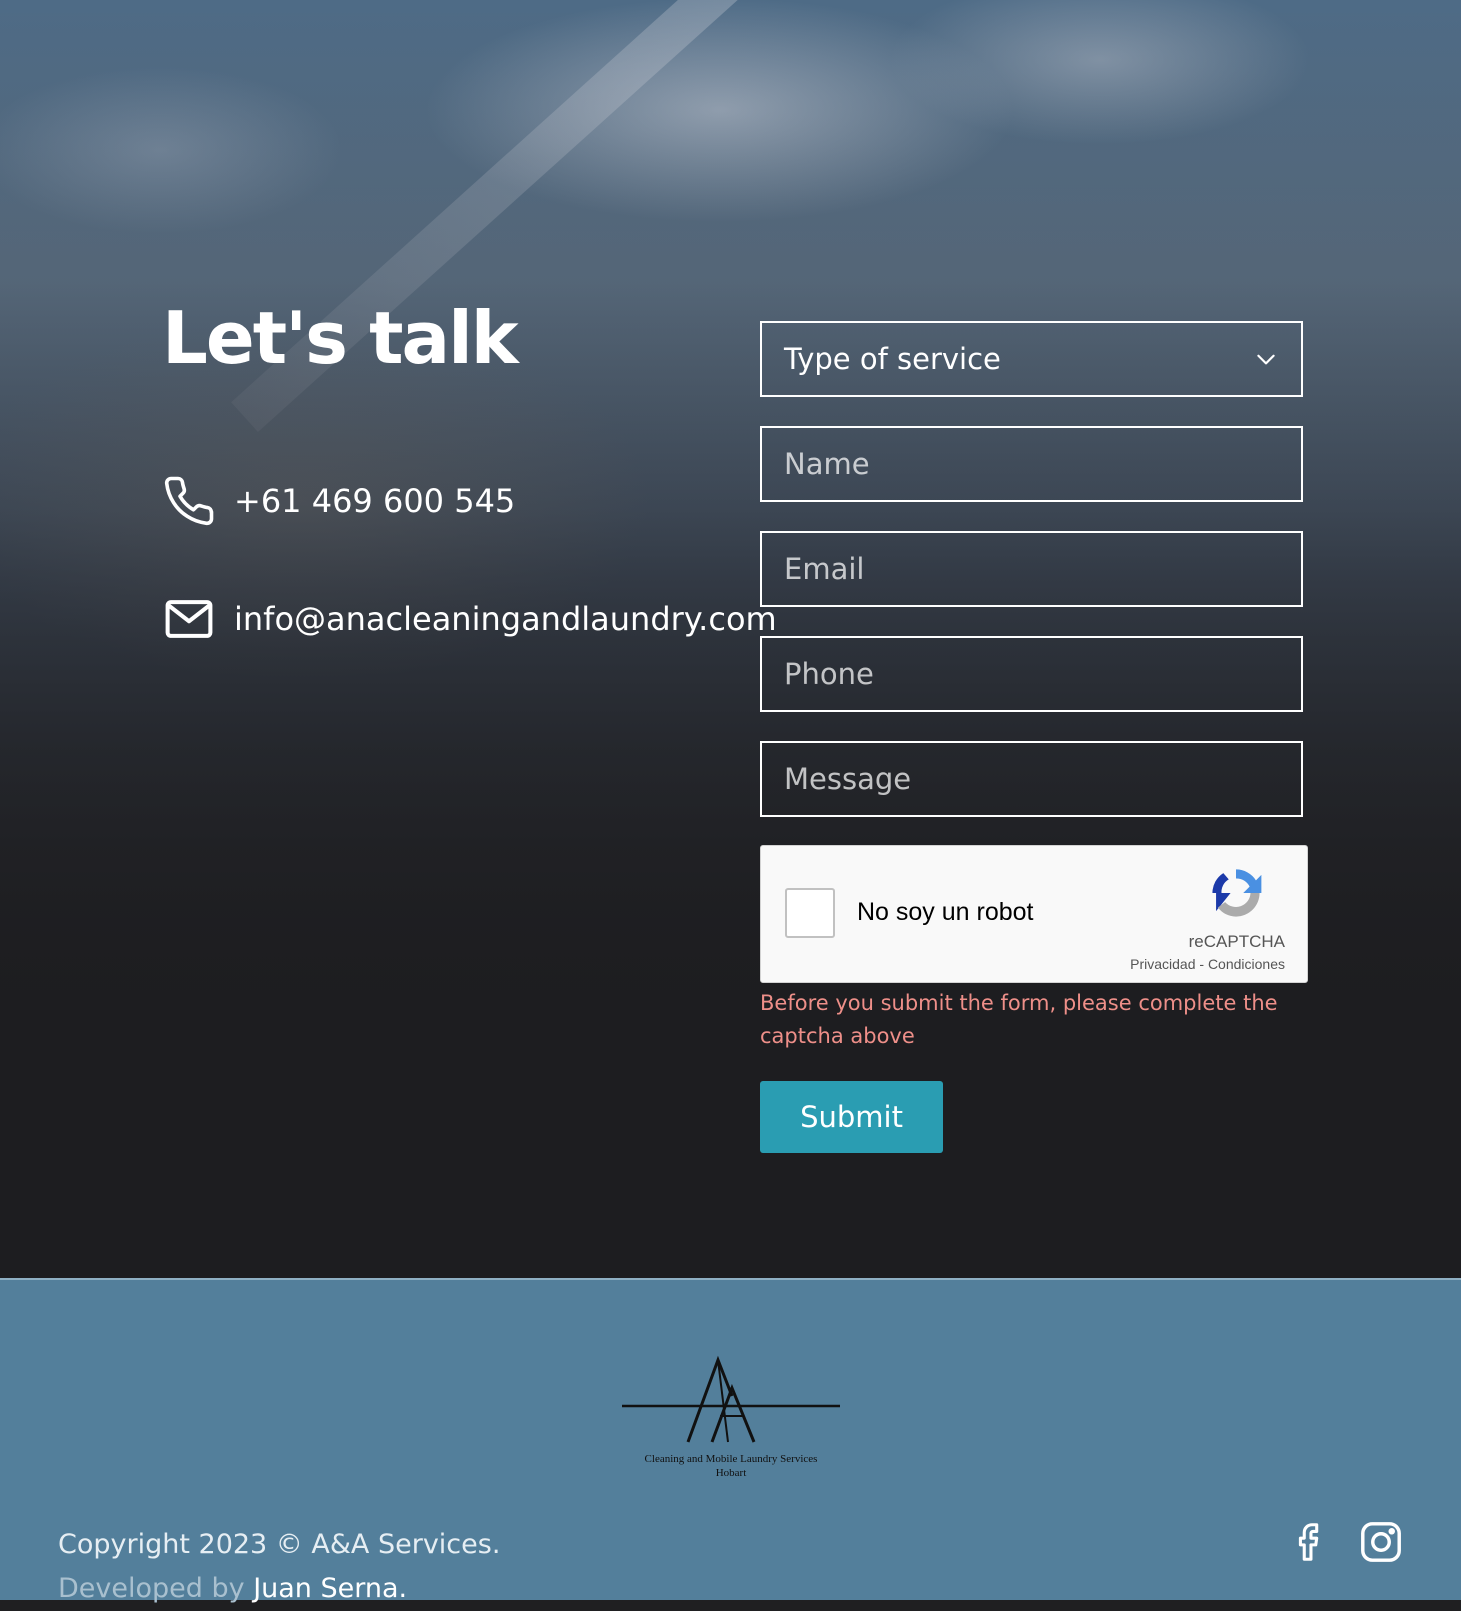 The image size is (1461, 1611). I want to click on phone-contact: +61 469 600 545, so click(338, 501).